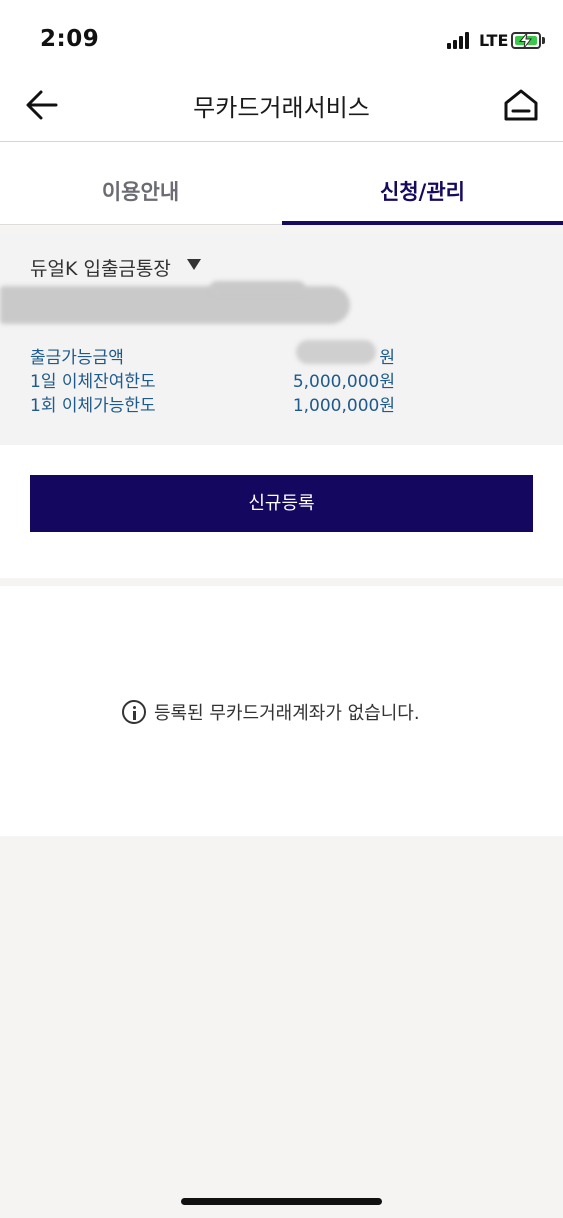 The image size is (563, 1218). I want to click on empty-message-row: 등록된 무카드거래계좌가 없습니다., so click(271, 712).